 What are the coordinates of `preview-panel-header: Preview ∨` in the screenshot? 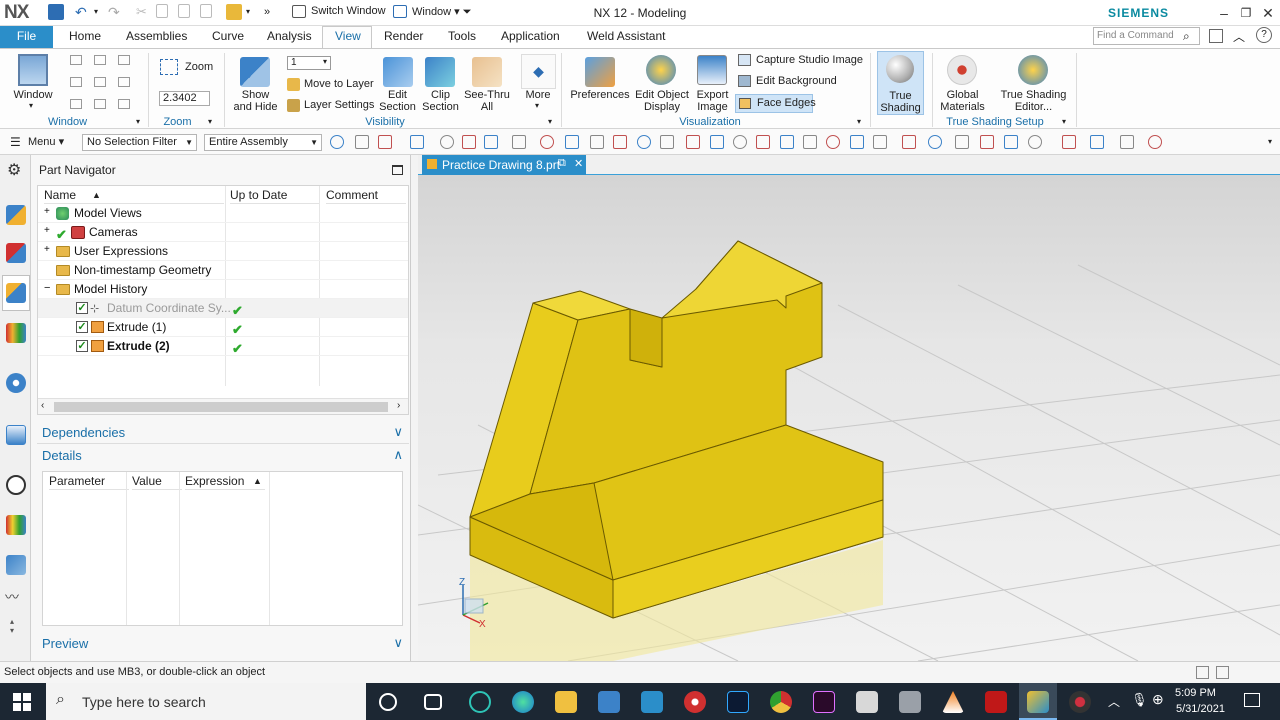 It's located at (223, 644).